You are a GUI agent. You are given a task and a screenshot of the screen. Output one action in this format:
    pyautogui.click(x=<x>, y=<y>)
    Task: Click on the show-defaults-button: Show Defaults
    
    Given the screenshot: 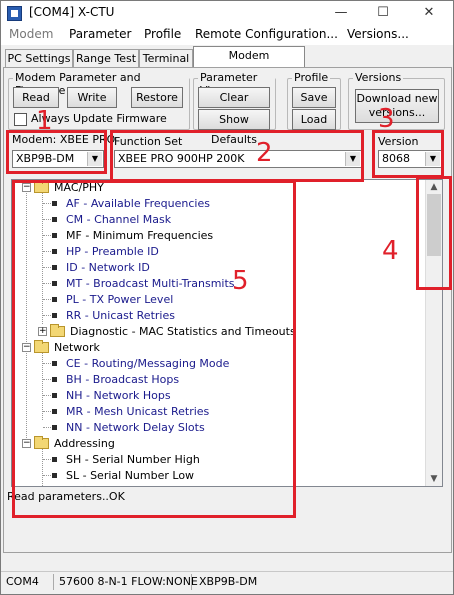 What is the action you would take?
    pyautogui.click(x=234, y=127)
    